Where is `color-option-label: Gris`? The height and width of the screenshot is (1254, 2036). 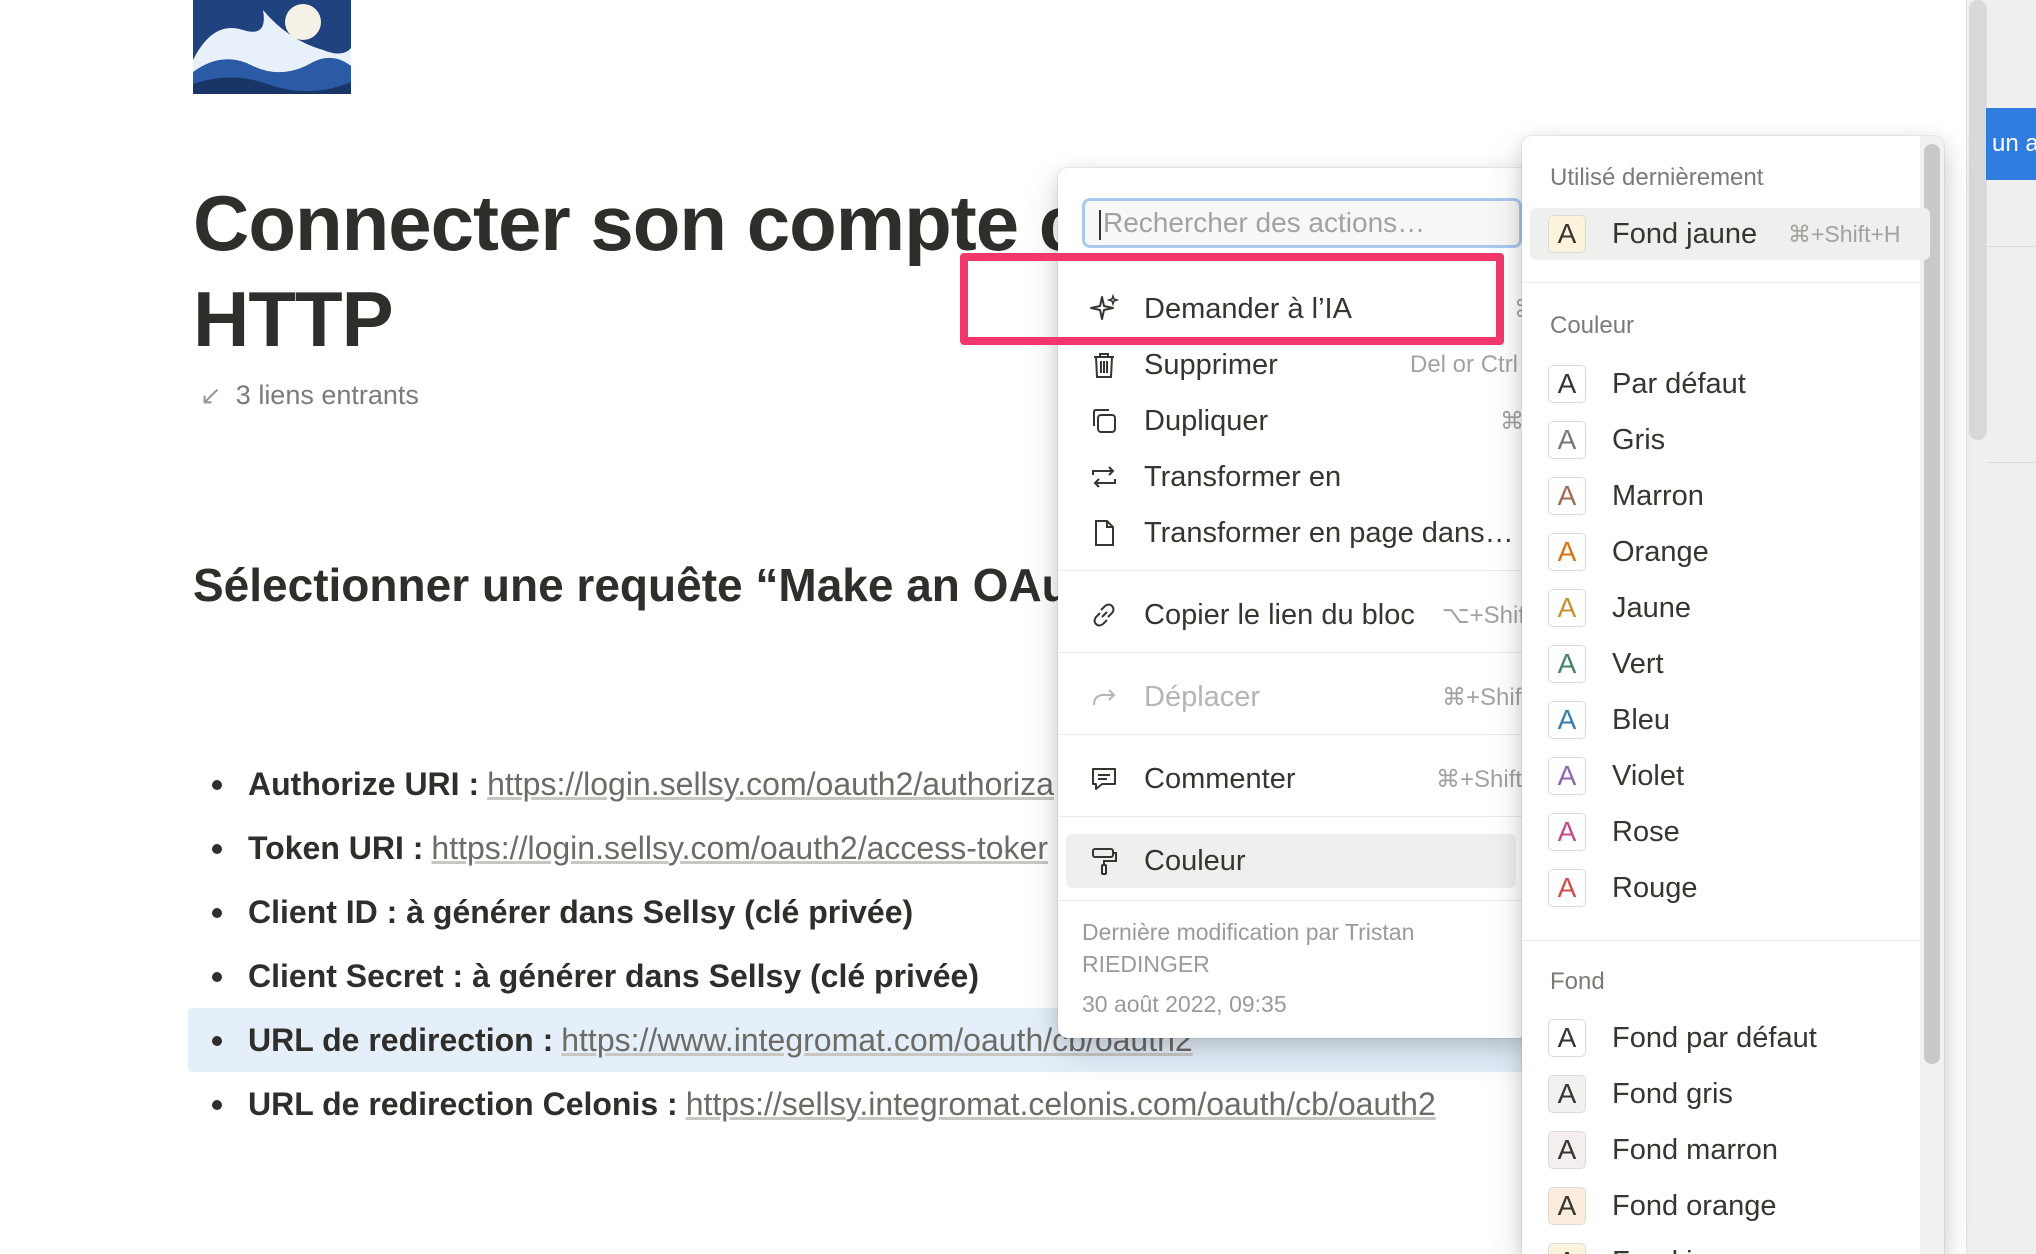
color-option-label: Gris is located at coordinates (1639, 439).